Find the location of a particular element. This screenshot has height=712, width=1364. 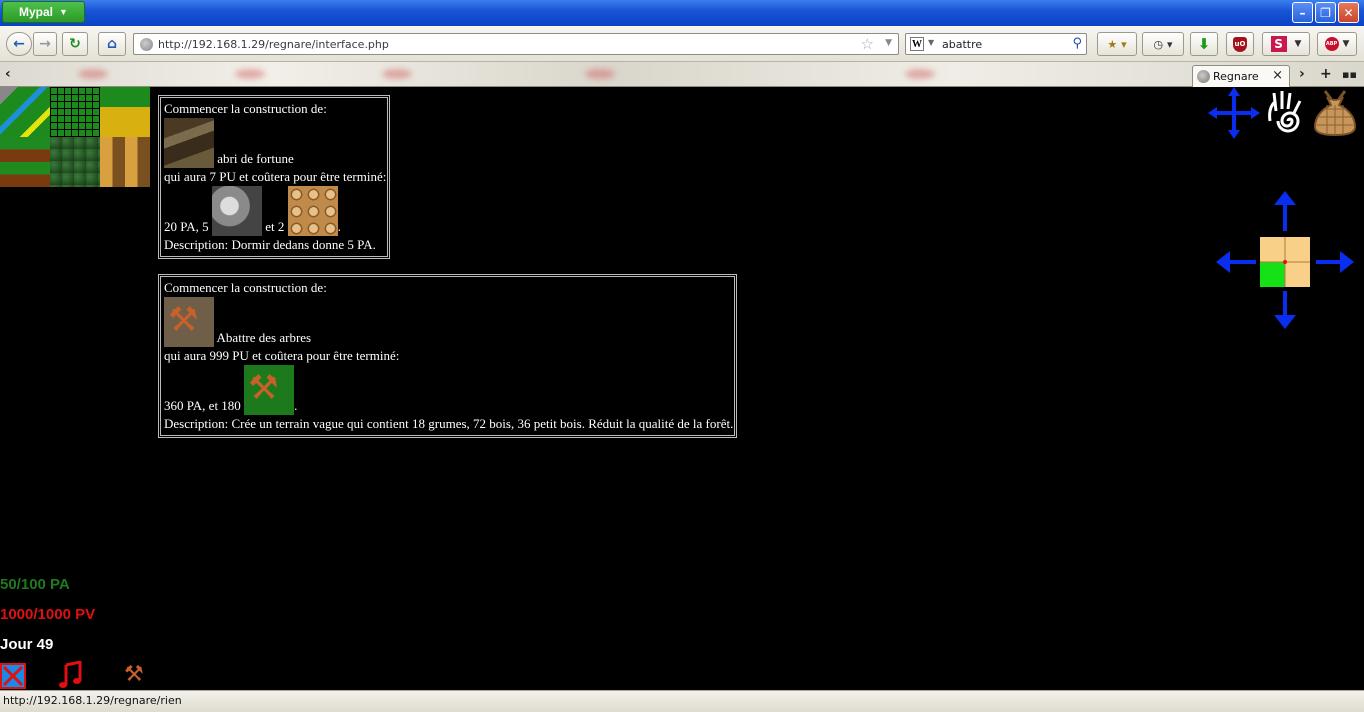

bookmarks-icon: ★ ▾ is located at coordinates (1117, 44).